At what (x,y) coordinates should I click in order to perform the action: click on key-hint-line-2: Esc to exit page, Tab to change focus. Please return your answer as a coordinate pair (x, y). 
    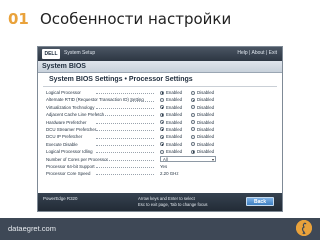
    Looking at the image, I should click on (173, 204).